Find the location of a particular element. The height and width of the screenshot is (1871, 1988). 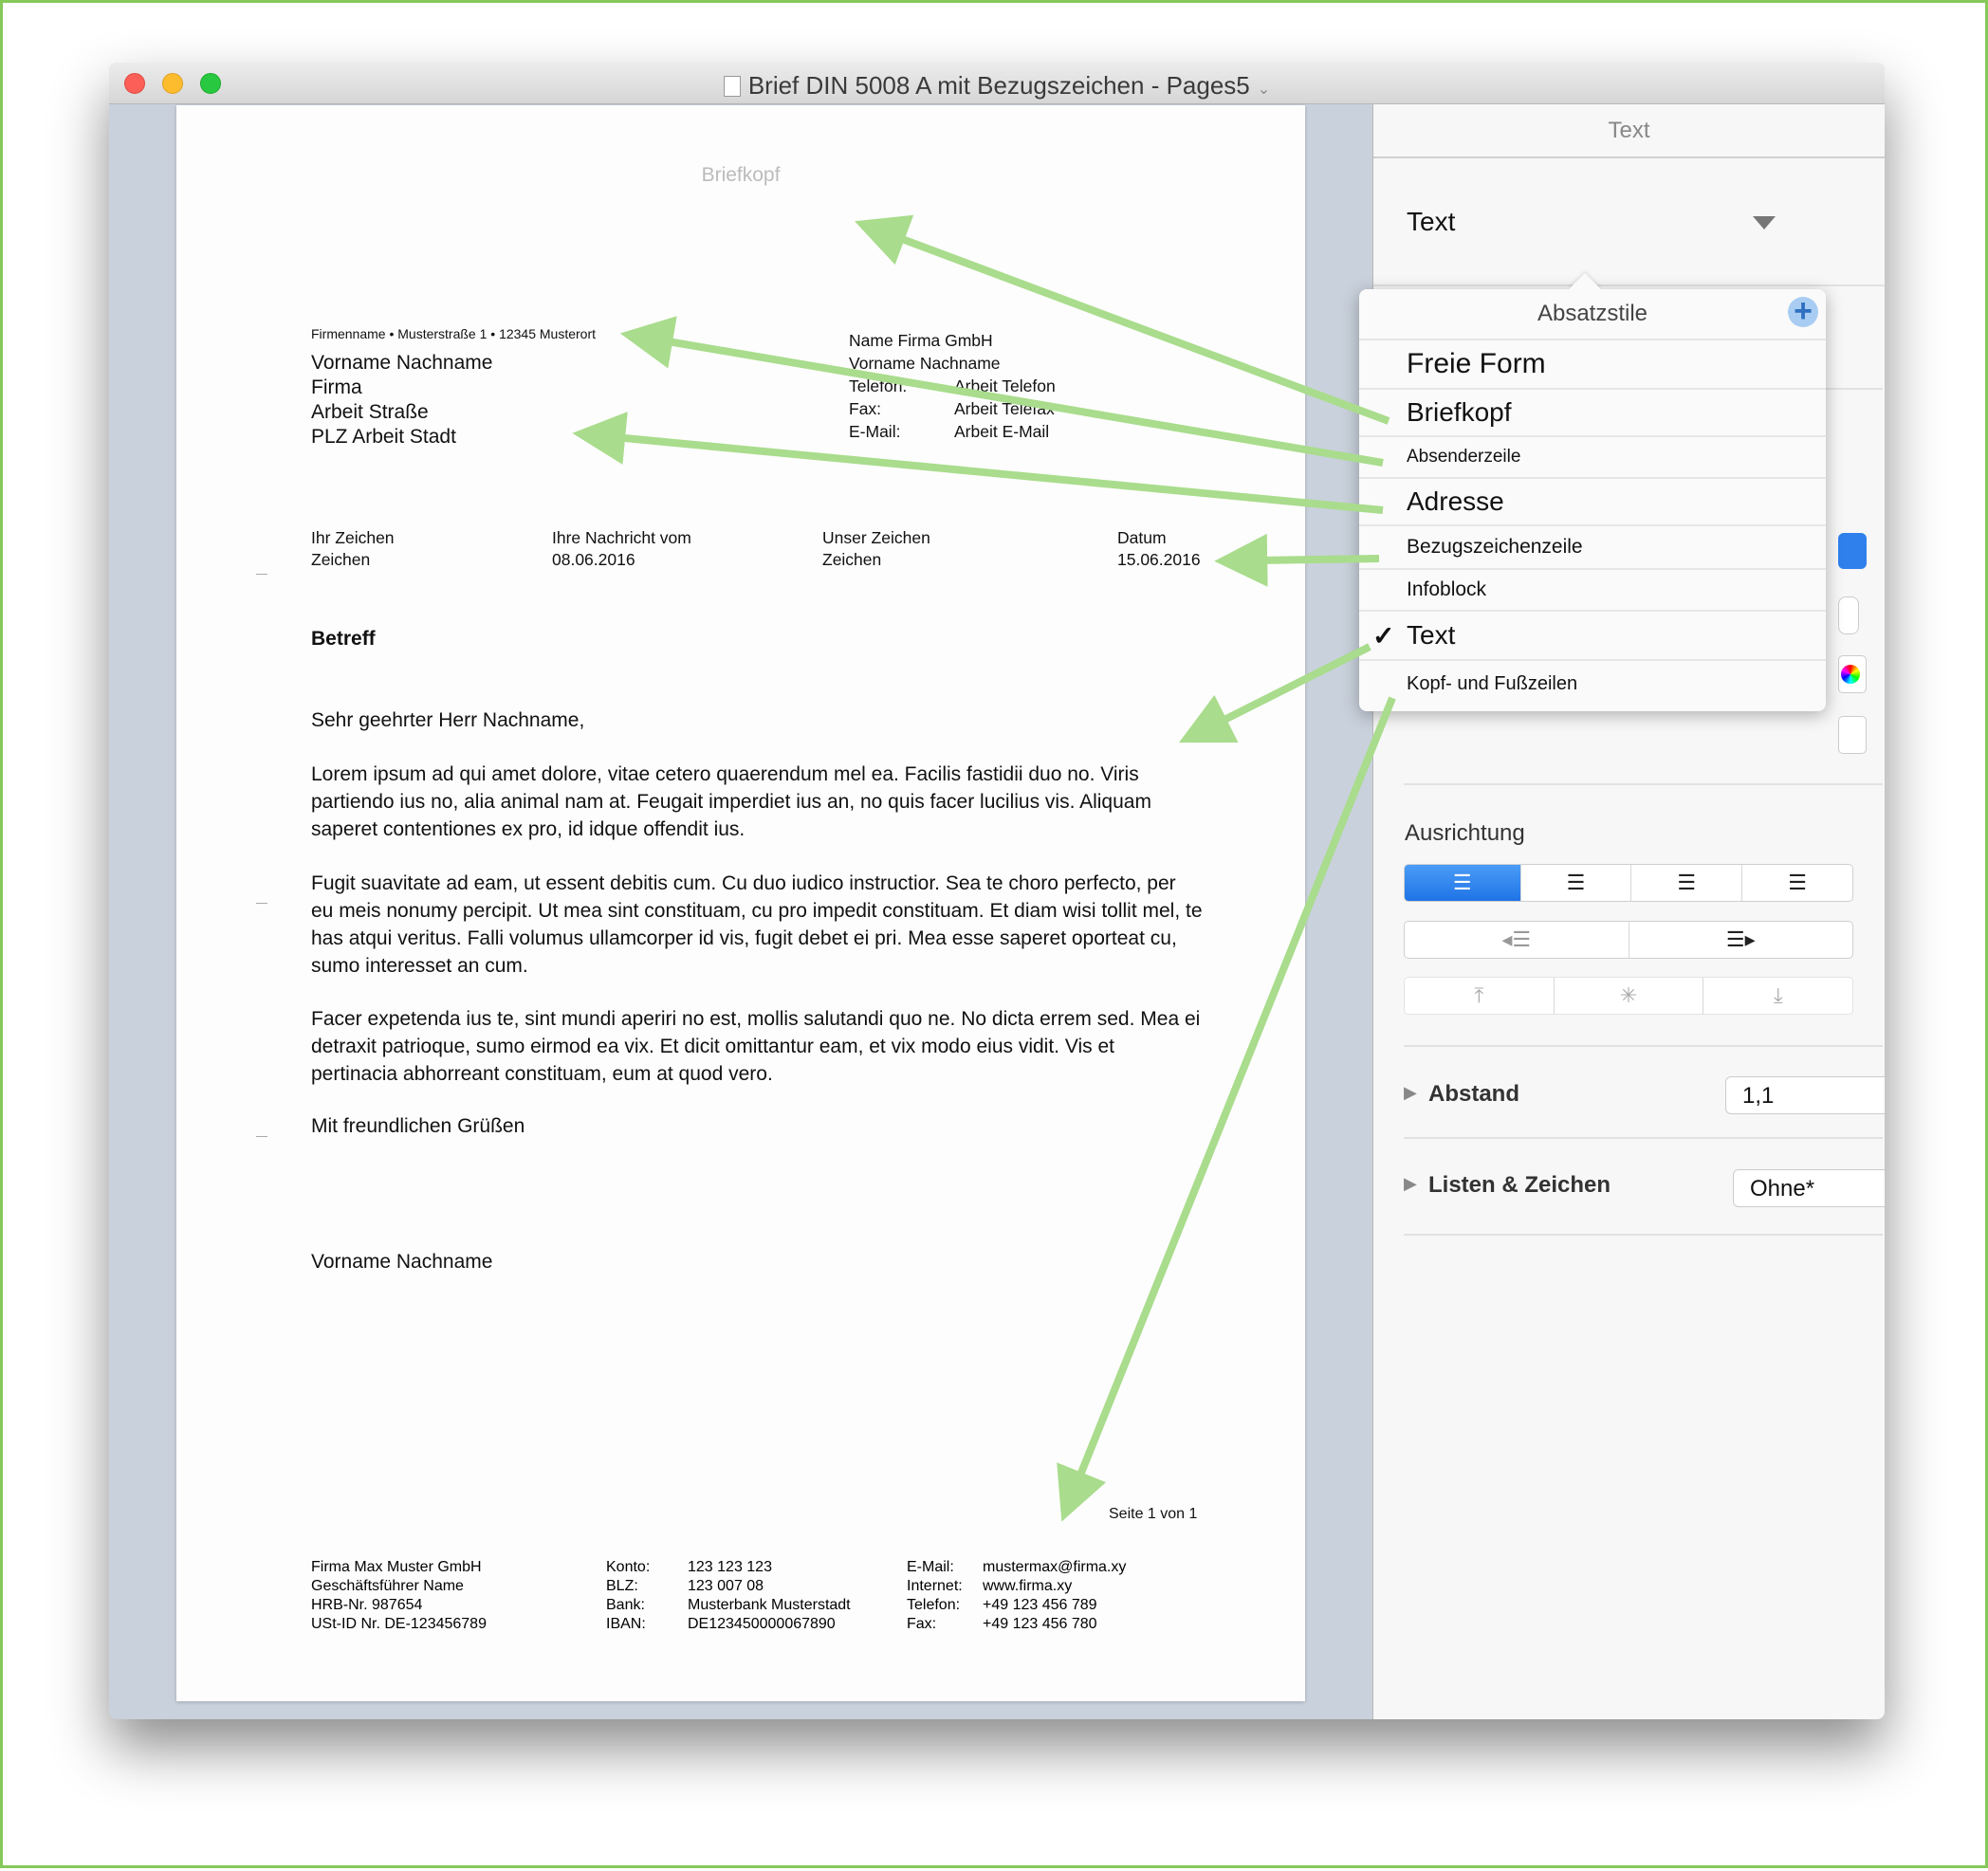

style-label: Infoblock is located at coordinates (1447, 589).